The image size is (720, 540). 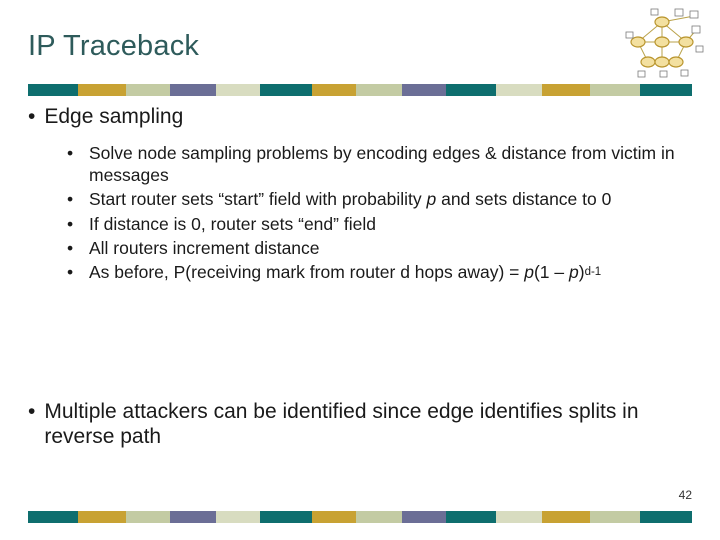 What do you see at coordinates (685, 495) in the screenshot?
I see `page-number: 42` at bounding box center [685, 495].